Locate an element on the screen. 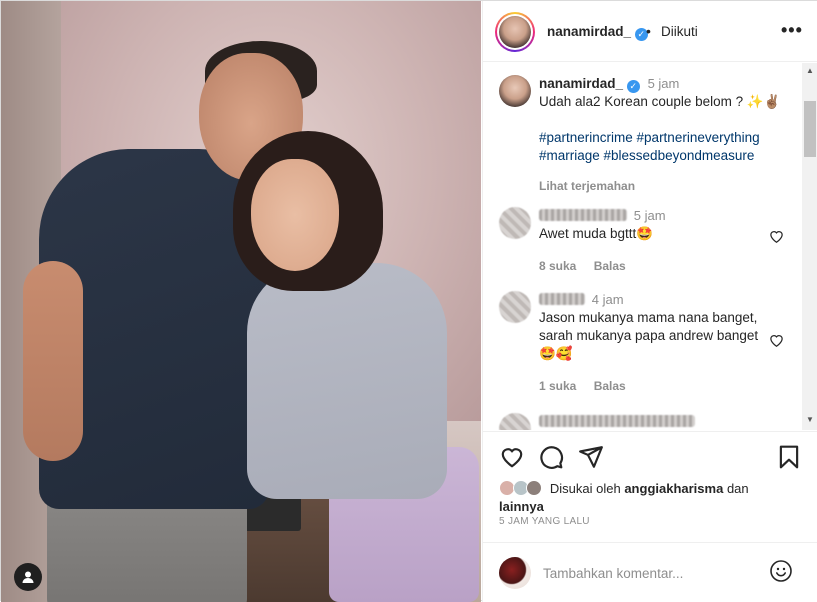 Image resolution: width=817 pixels, height=602 pixels. add-comment-bar is located at coordinates (650, 572).